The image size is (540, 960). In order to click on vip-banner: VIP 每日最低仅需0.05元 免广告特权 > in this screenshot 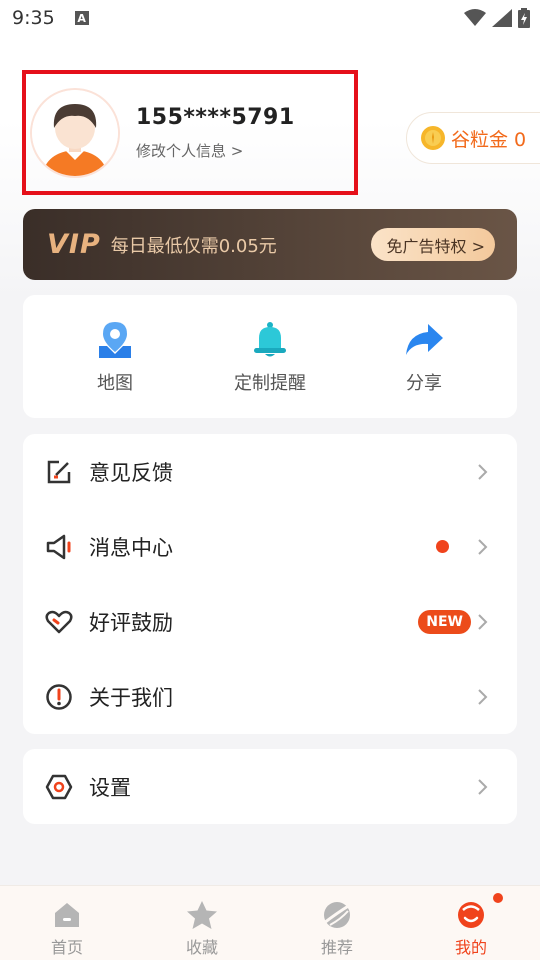, I will do `click(270, 244)`.